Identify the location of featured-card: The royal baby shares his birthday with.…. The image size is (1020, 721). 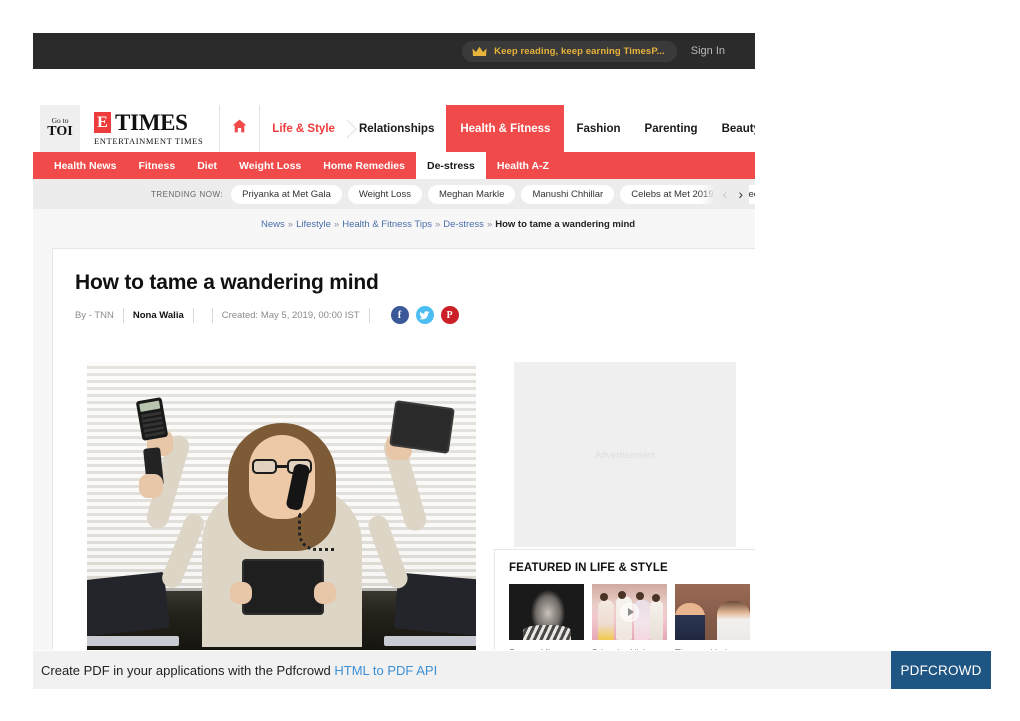
(712, 617).